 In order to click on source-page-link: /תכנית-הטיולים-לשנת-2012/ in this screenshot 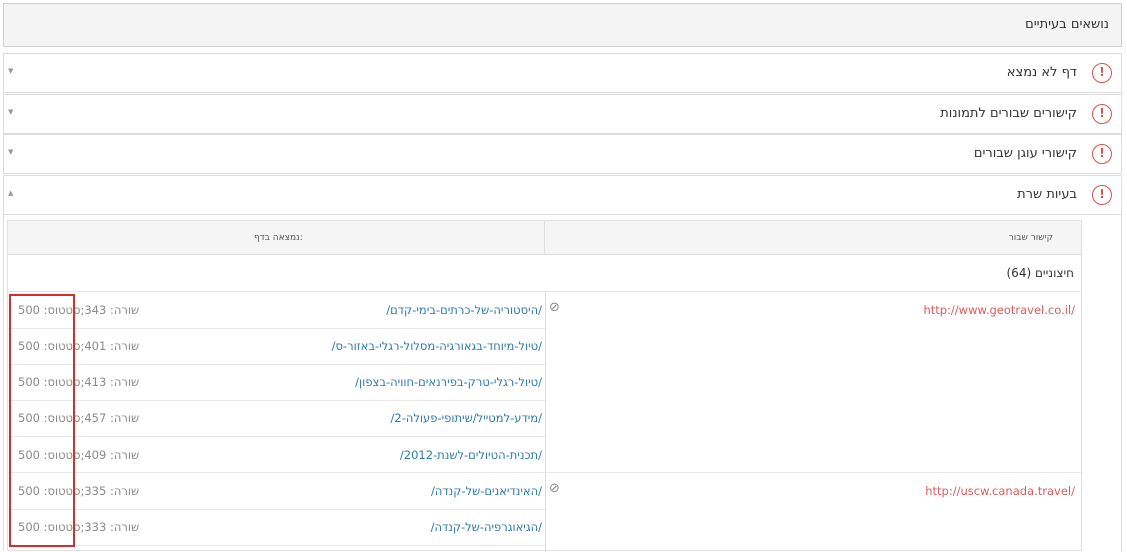, I will do `click(471, 455)`.